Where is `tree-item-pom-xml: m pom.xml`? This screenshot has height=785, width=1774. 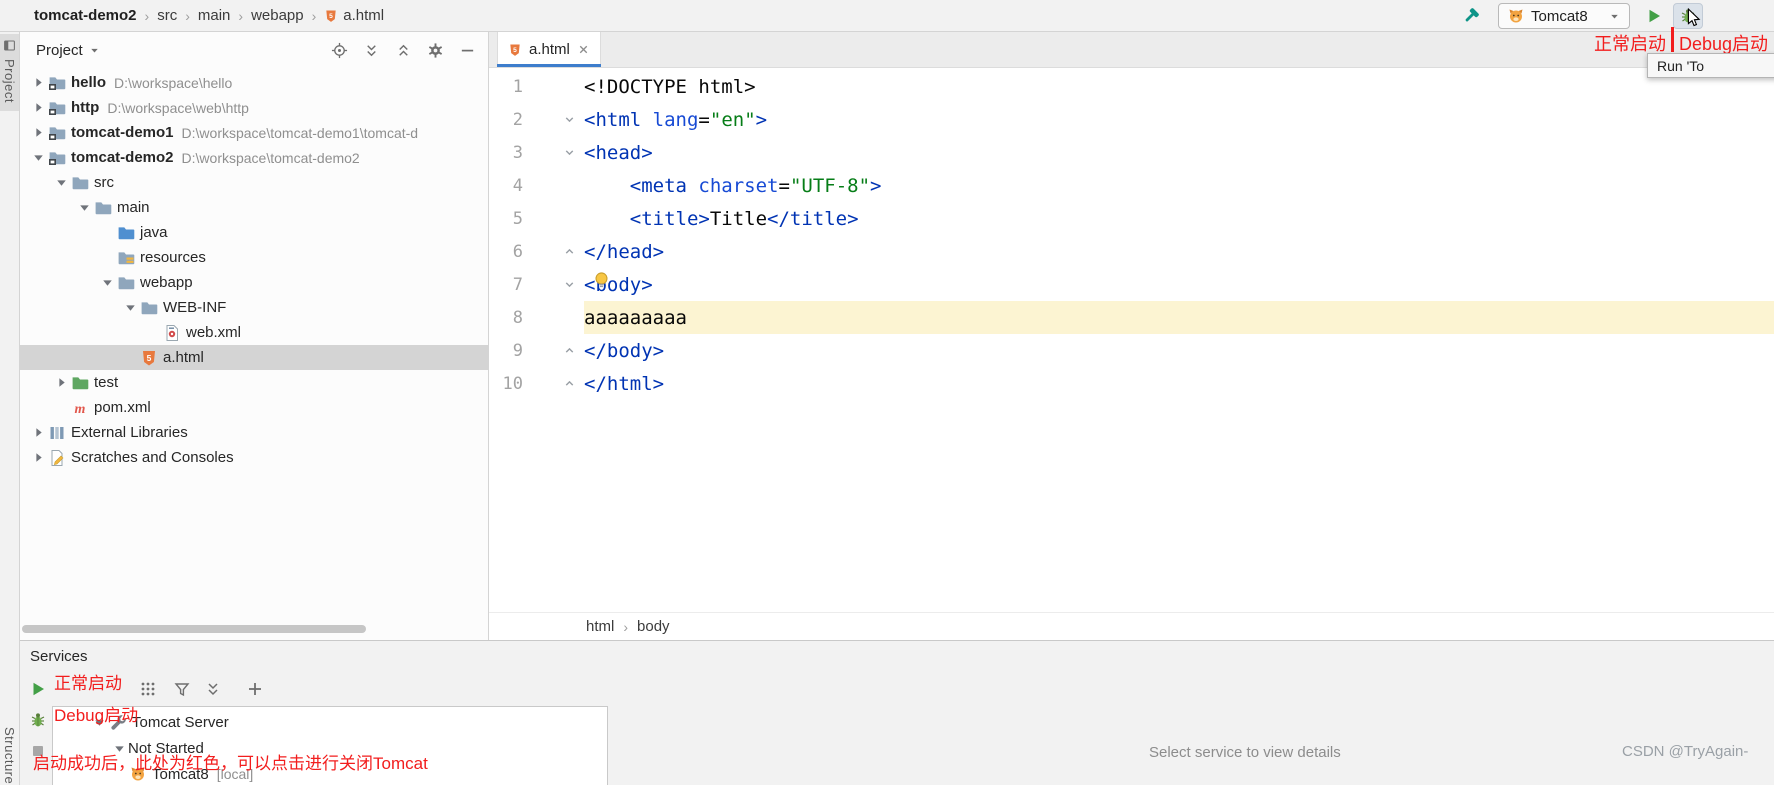
tree-item-pom-xml: m pom.xml is located at coordinates (254, 407).